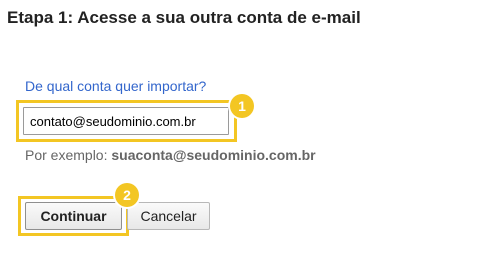 Image resolution: width=500 pixels, height=256 pixels. I want to click on example-hint: Por exemplo: suaconta@seudominio.com.br, so click(170, 155).